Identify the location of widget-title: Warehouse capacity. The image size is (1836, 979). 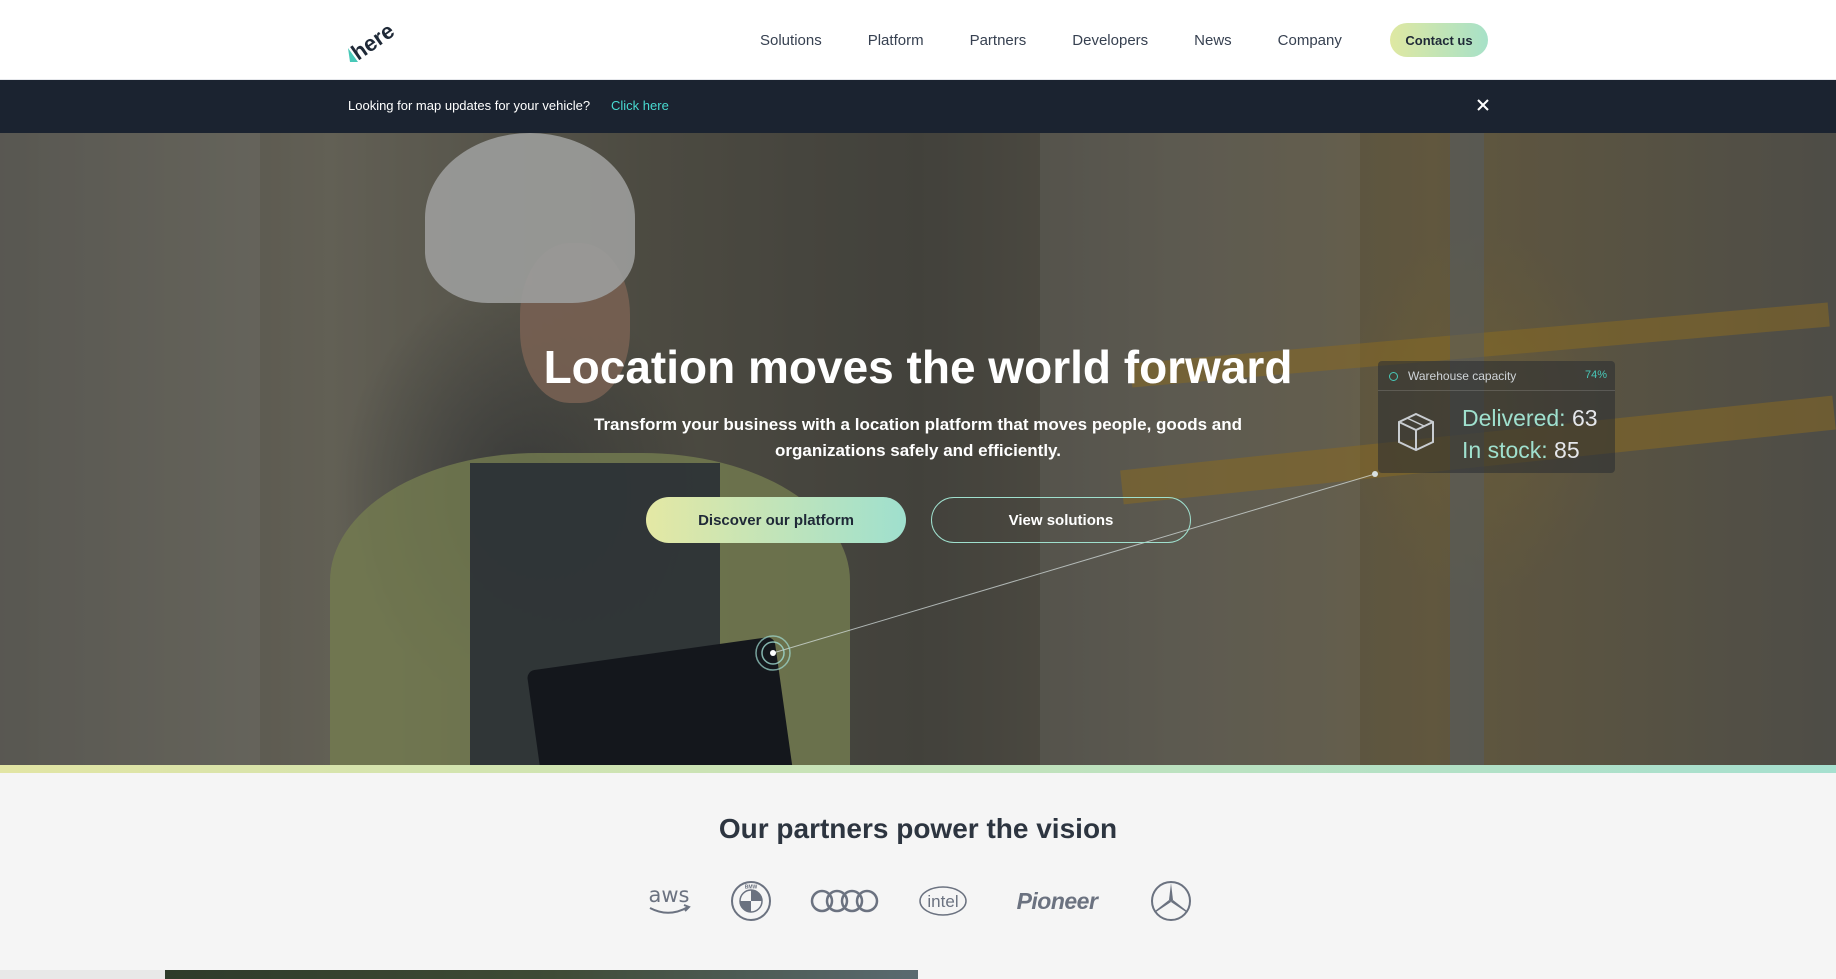
(1462, 376).